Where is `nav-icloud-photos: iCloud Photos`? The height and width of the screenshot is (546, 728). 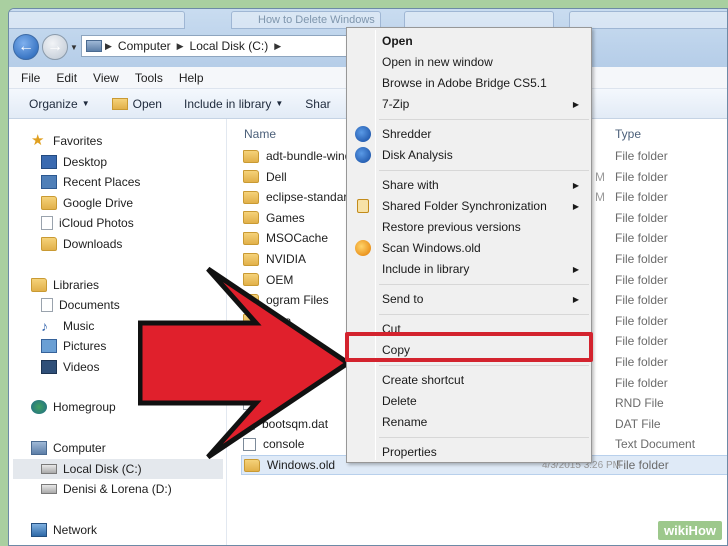
nav-icloud-photos: iCloud Photos is located at coordinates (87, 223).